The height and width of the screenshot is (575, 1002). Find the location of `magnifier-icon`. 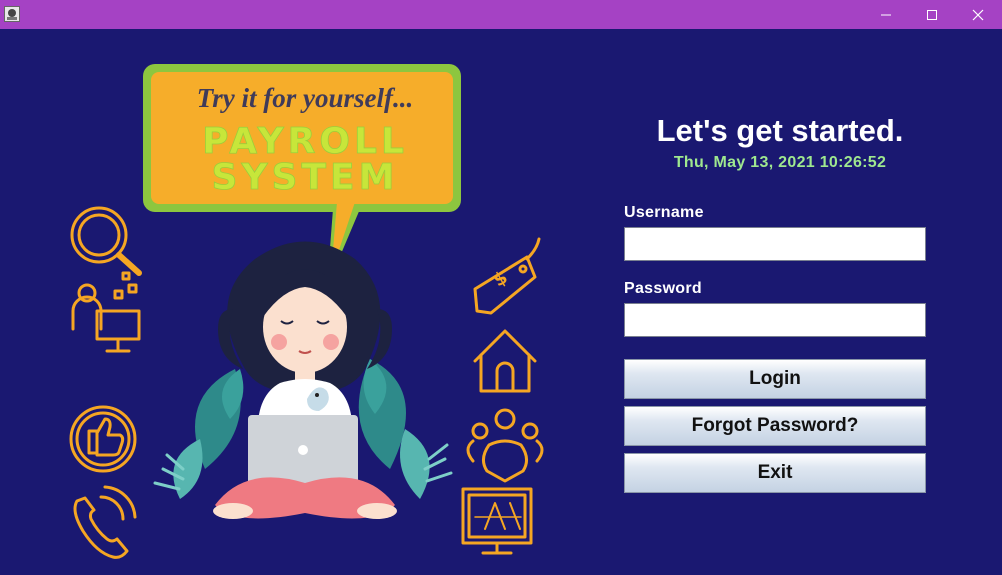

magnifier-icon is located at coordinates (106, 241).